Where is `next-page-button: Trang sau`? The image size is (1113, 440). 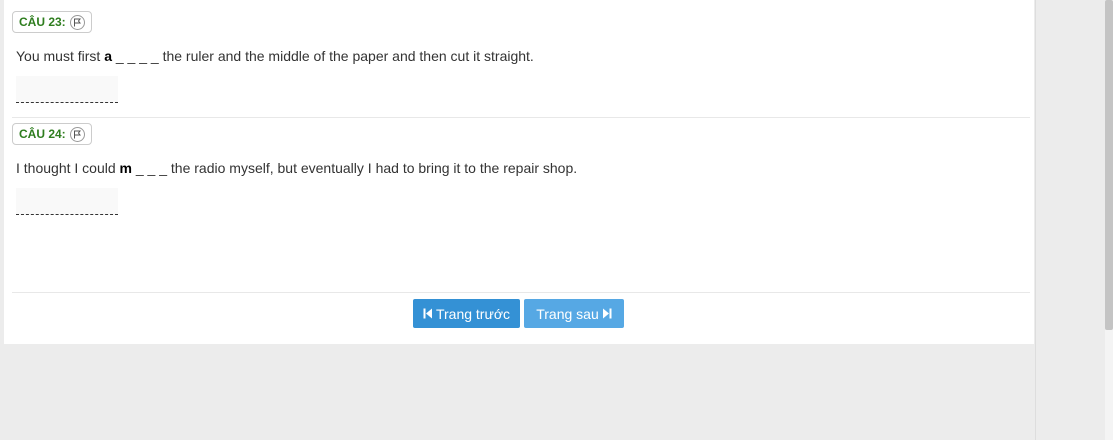
next-page-button: Trang sau is located at coordinates (574, 313).